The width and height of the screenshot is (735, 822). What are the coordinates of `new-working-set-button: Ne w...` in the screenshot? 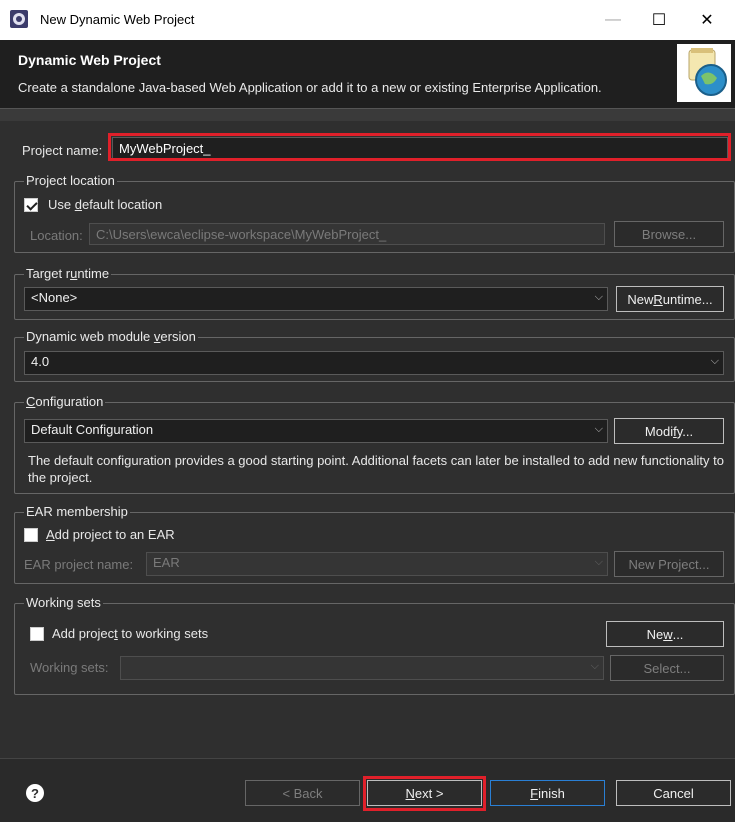 It's located at (665, 634).